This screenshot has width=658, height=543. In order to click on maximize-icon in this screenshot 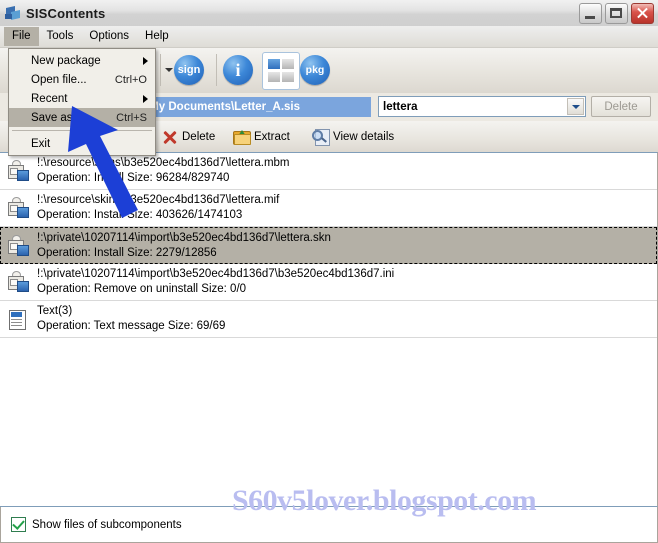, I will do `click(616, 13)`.